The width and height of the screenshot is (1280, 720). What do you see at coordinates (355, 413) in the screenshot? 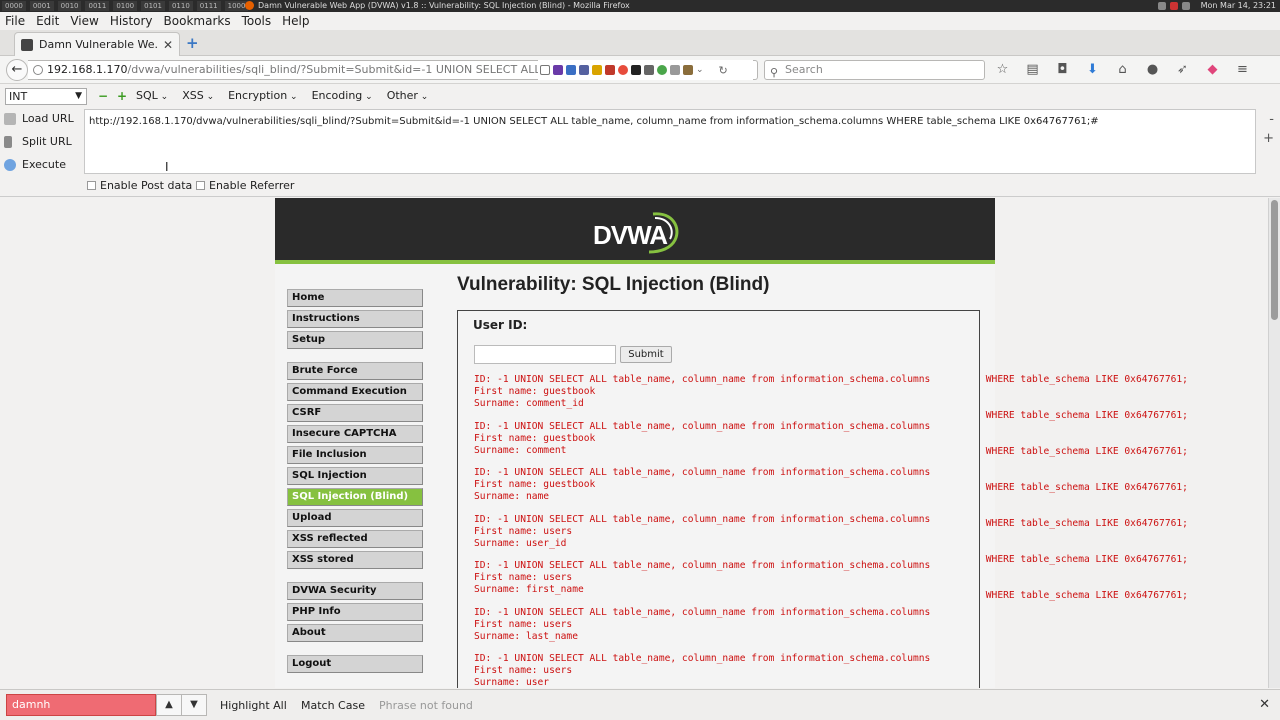
I see `menu-item-csrf: CSRF` at bounding box center [355, 413].